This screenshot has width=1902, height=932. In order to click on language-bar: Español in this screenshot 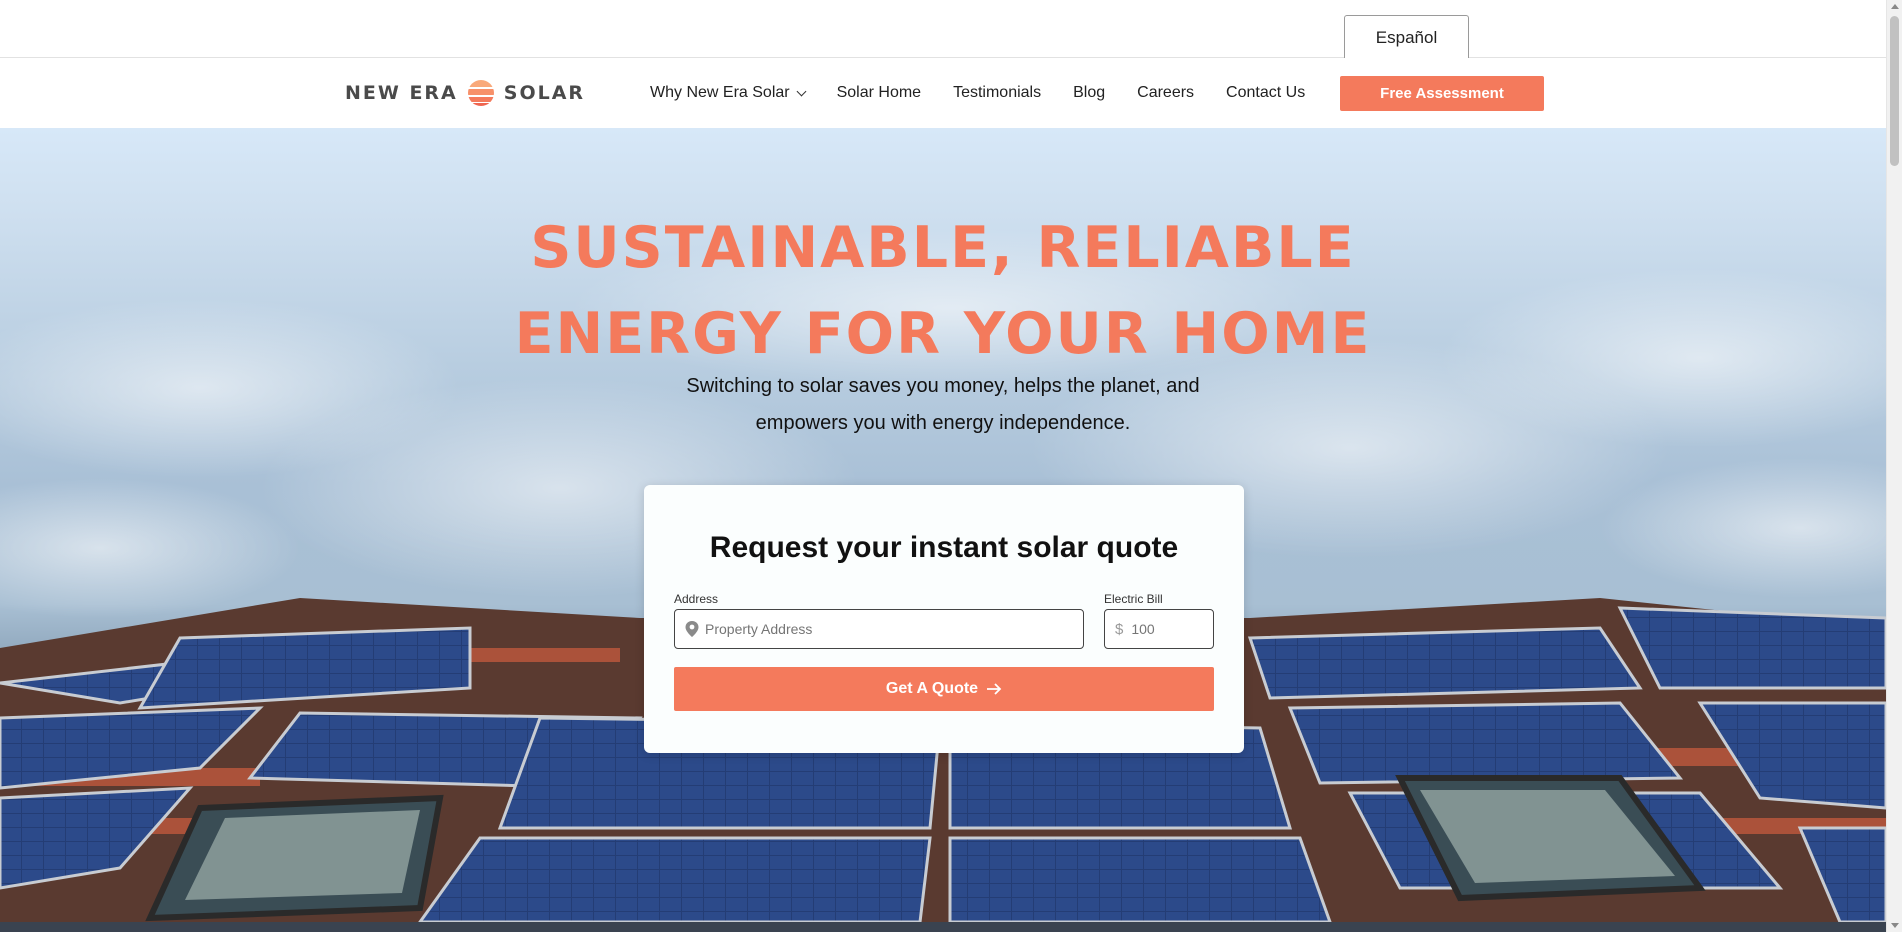, I will do `click(943, 29)`.